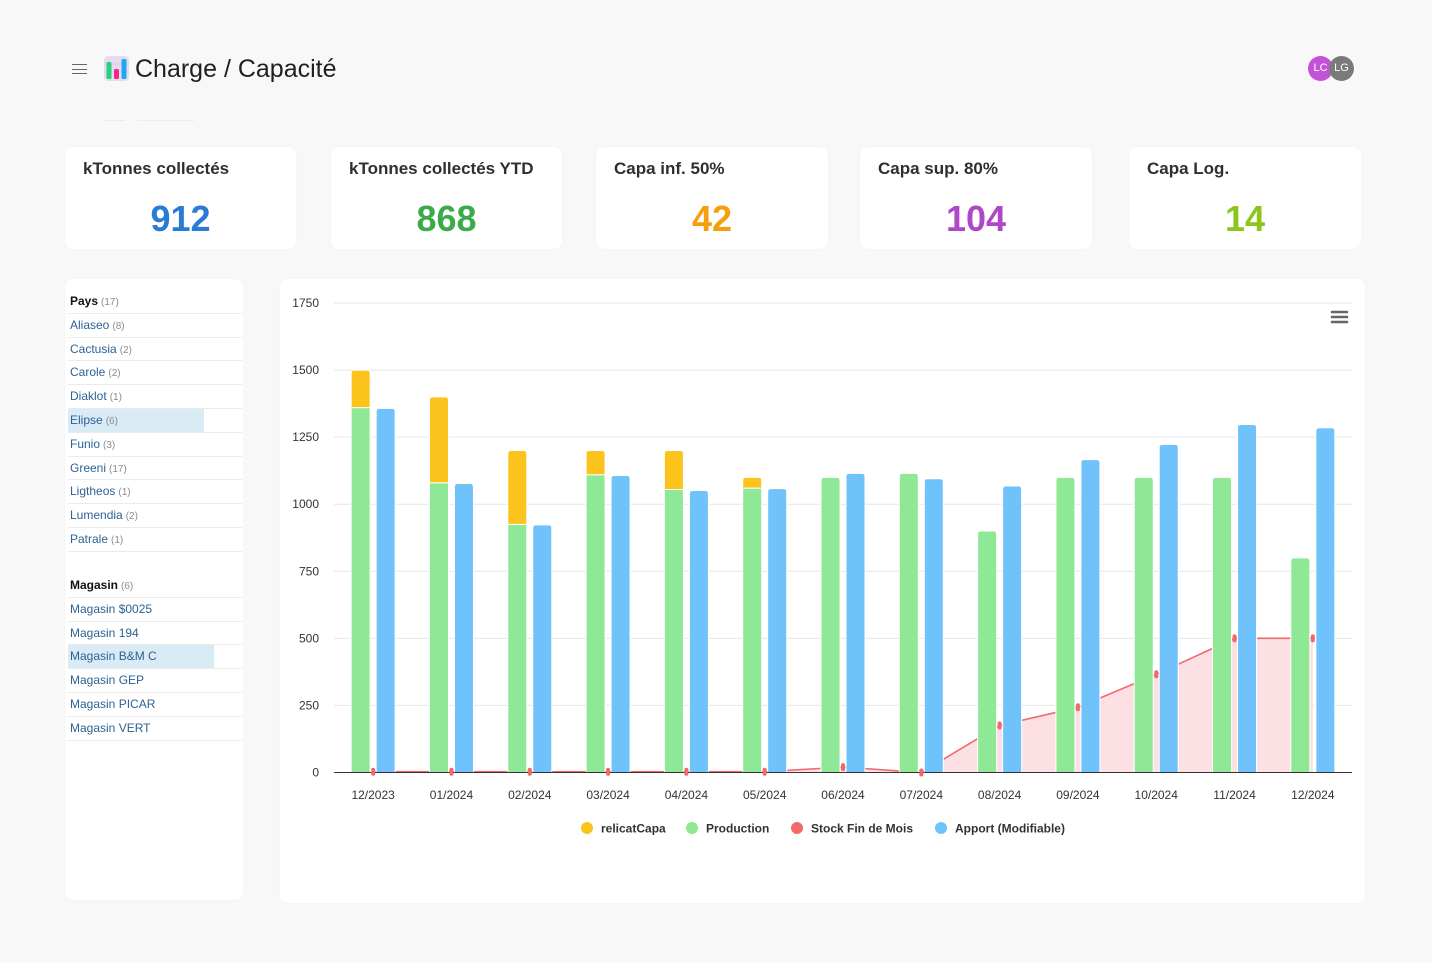 Image resolution: width=1432 pixels, height=963 pixels. Describe the element at coordinates (305, 303) in the screenshot. I see `y-tick-label: 1750` at that location.